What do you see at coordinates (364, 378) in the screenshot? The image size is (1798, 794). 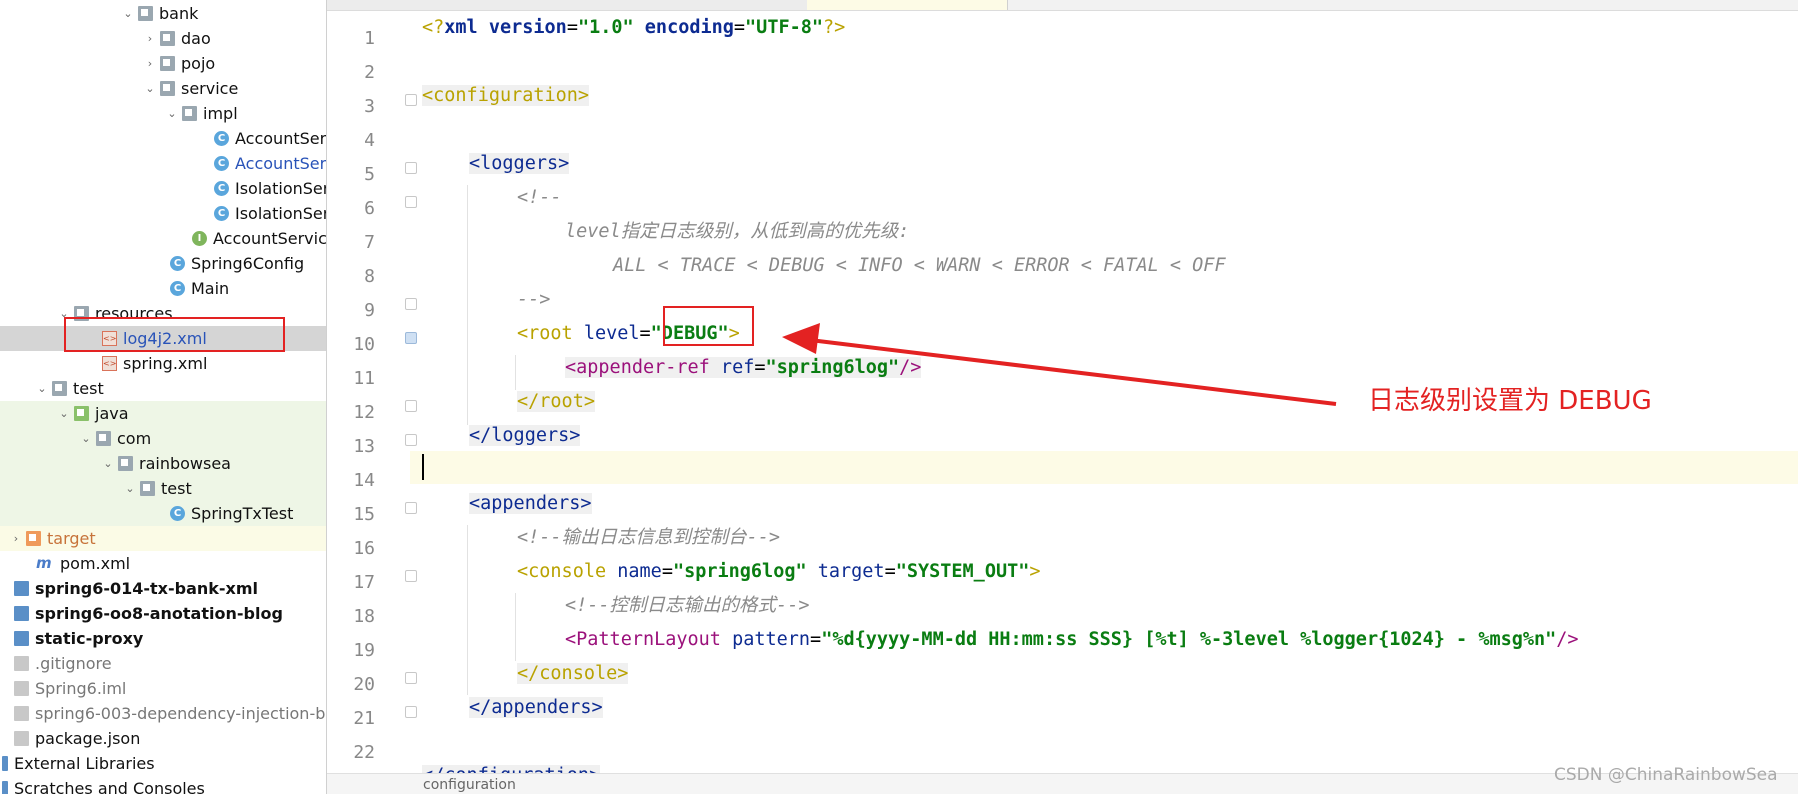 I see `line-number: 11` at bounding box center [364, 378].